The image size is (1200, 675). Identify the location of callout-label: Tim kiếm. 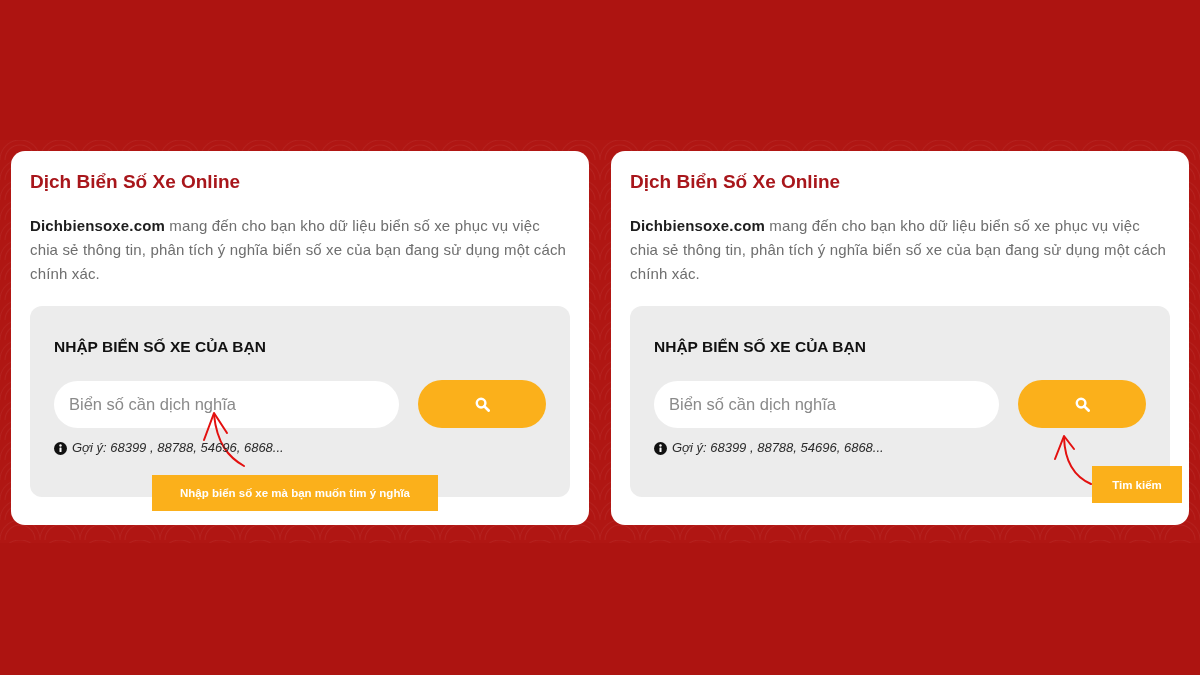
(1137, 484).